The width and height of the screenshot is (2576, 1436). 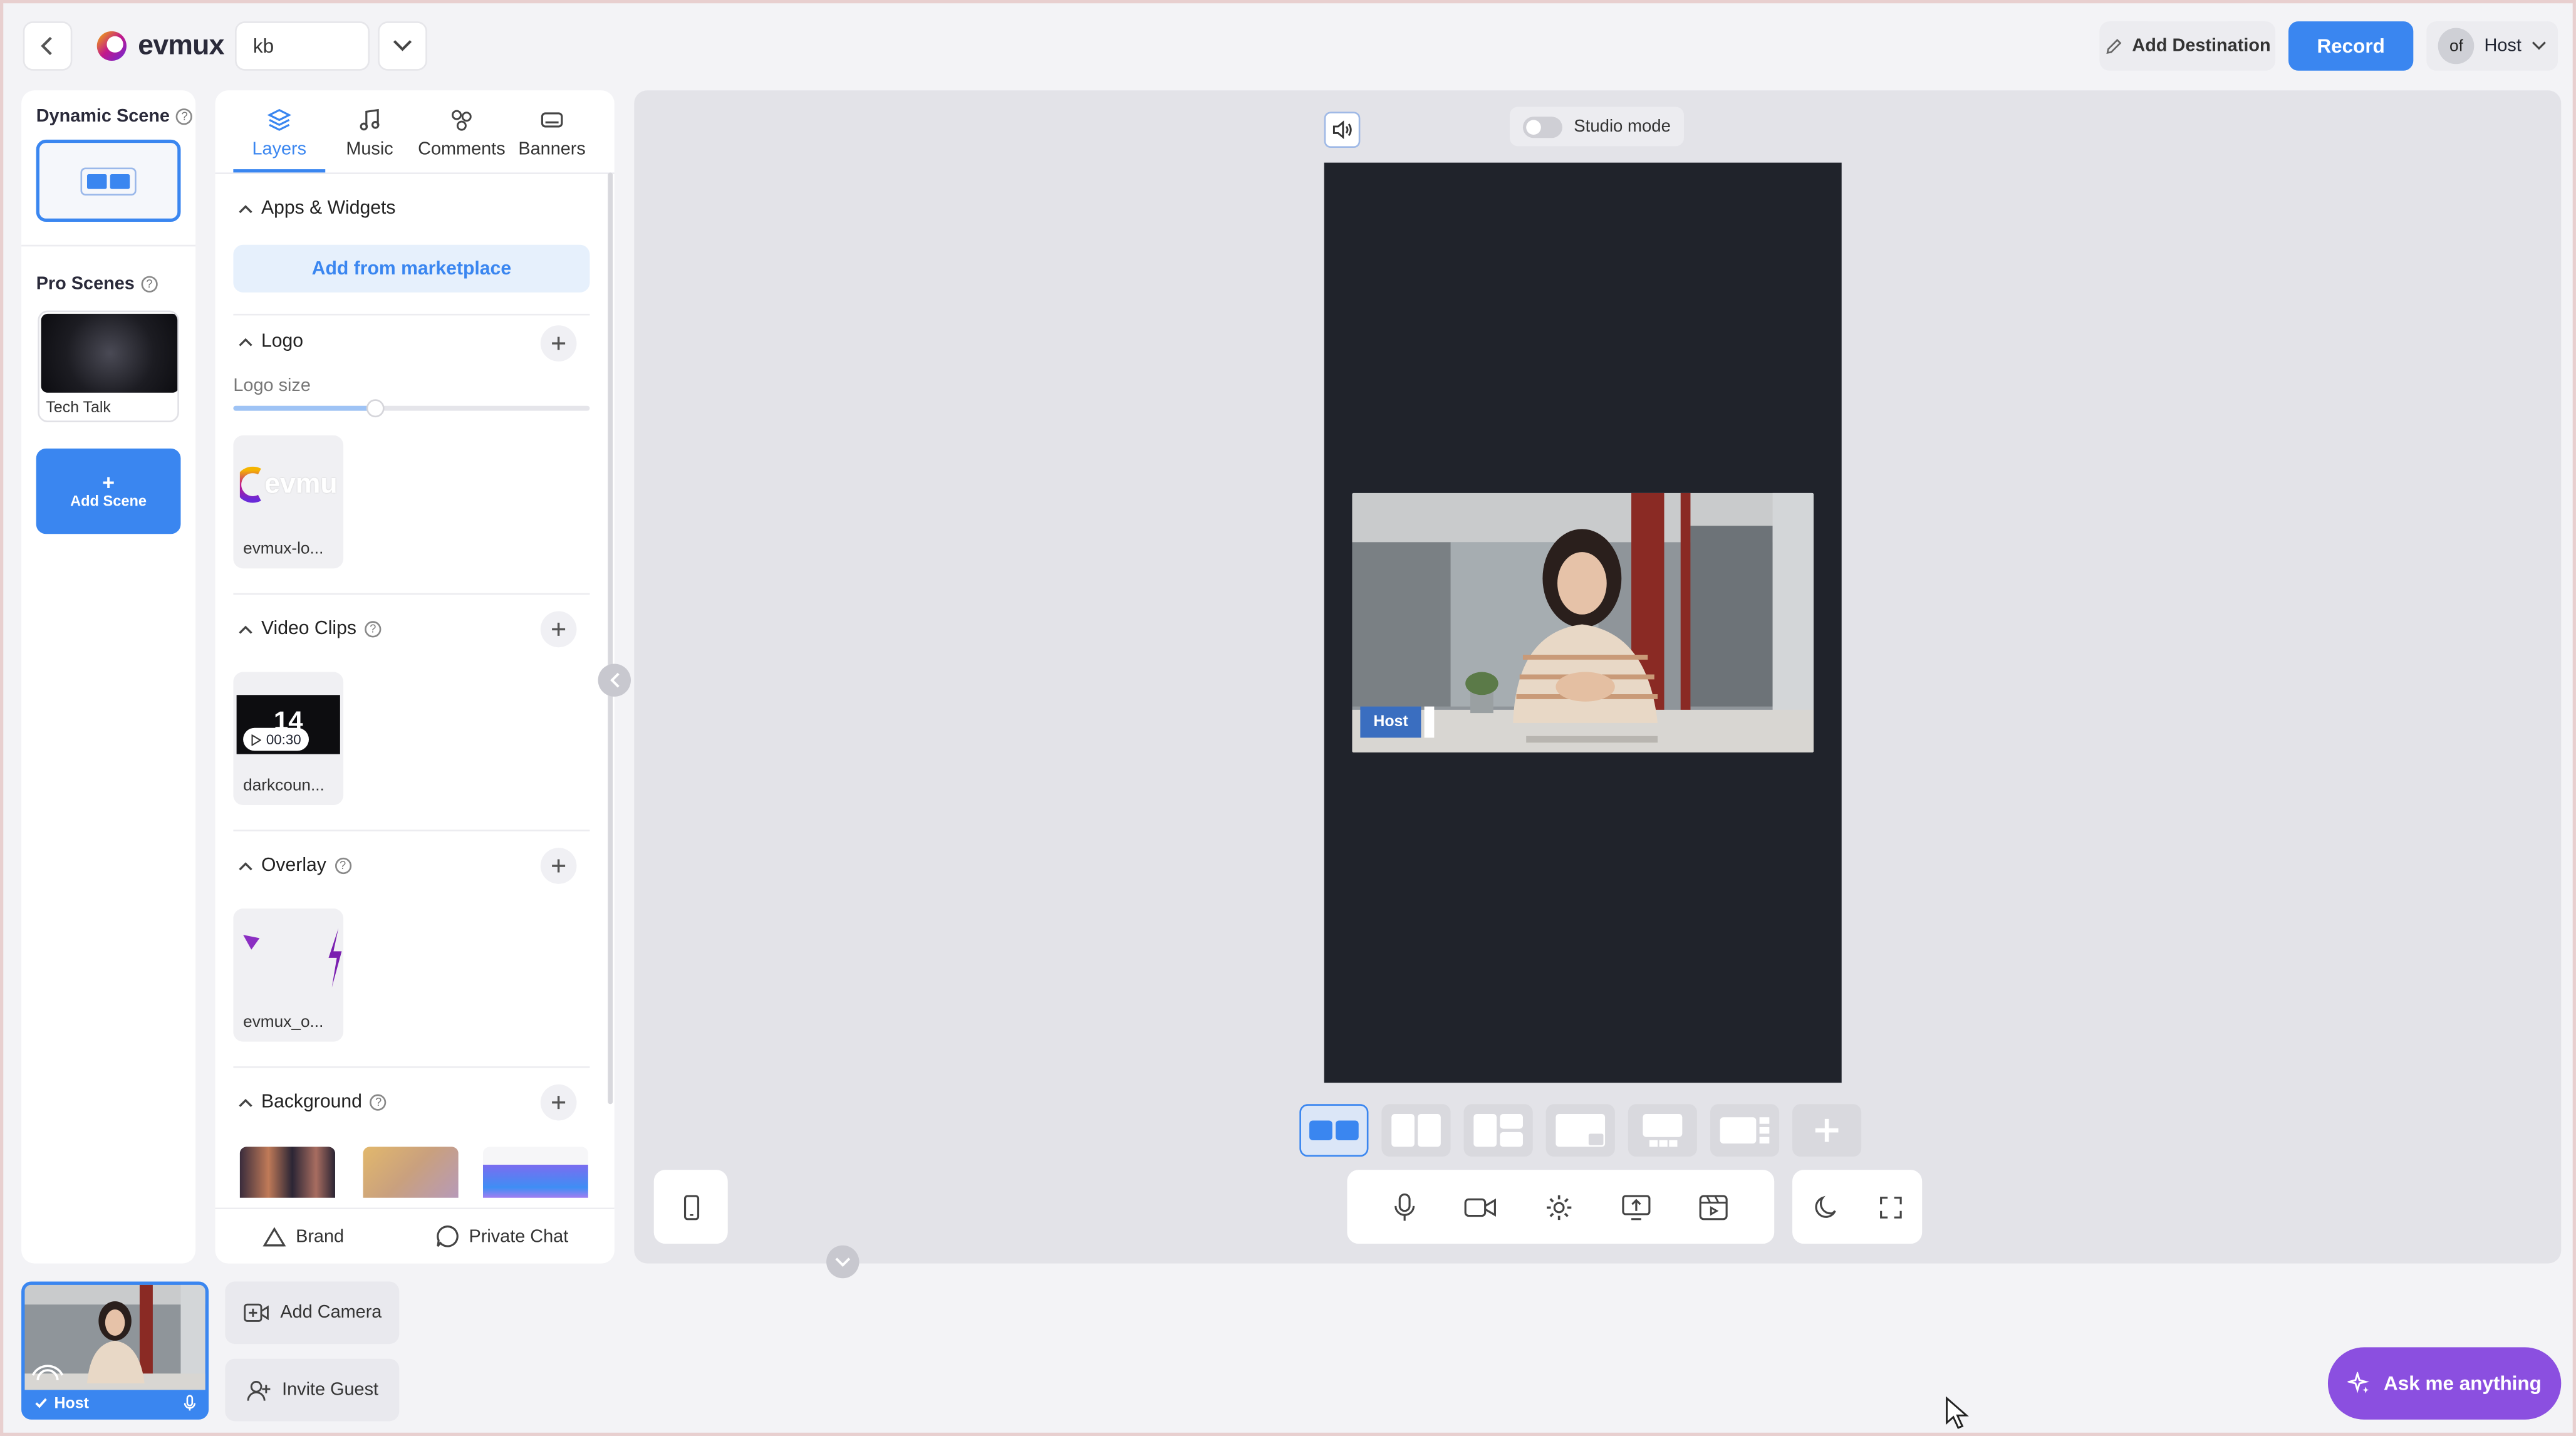 I want to click on video-duration: 00:30, so click(x=283, y=740).